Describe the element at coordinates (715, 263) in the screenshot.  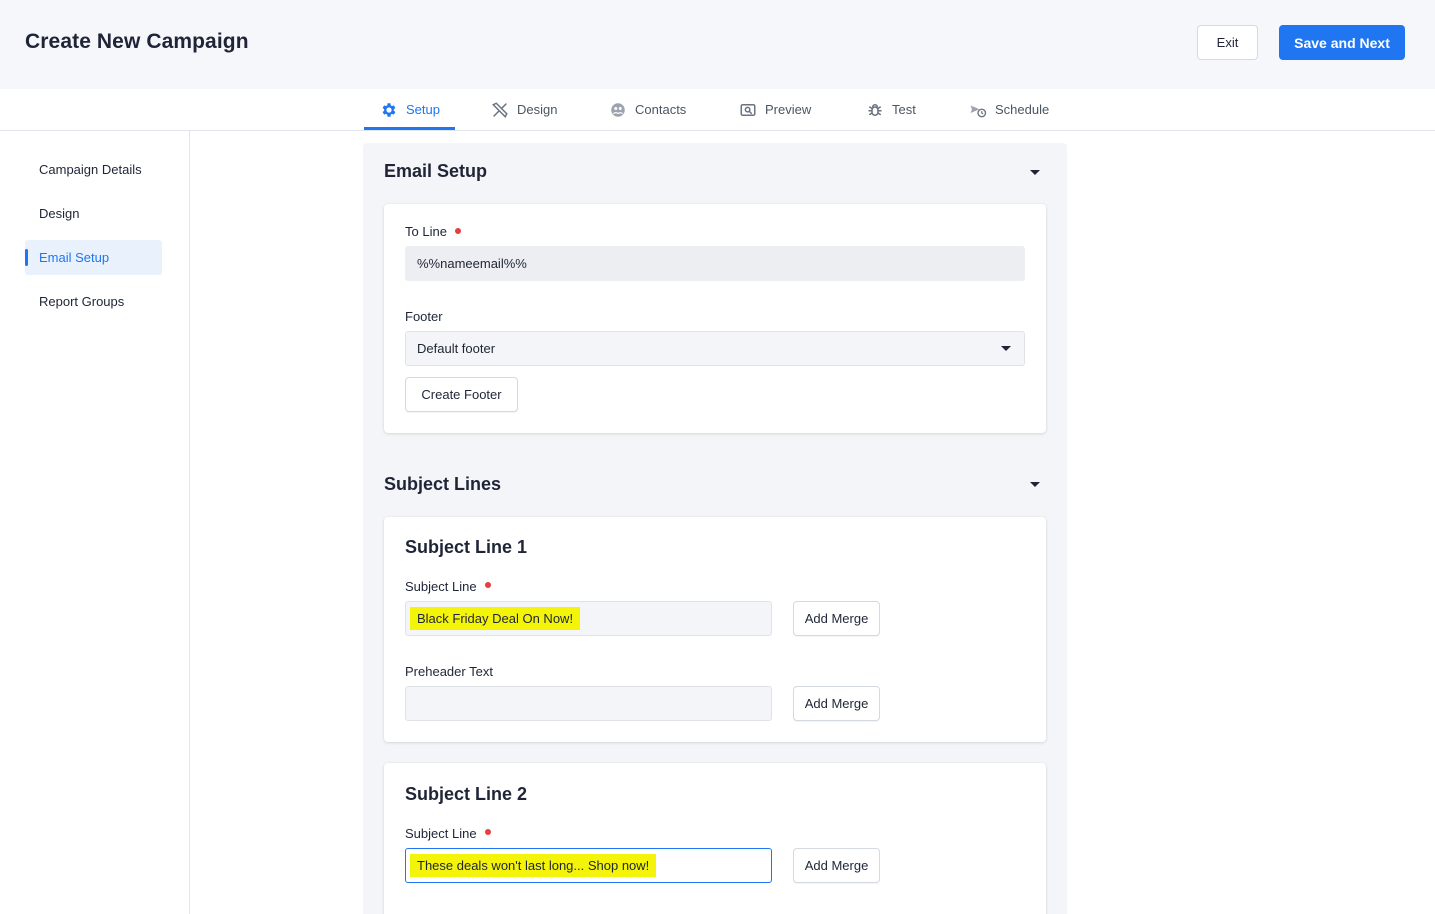
I see `to-line-field: %%nameemail%%` at that location.